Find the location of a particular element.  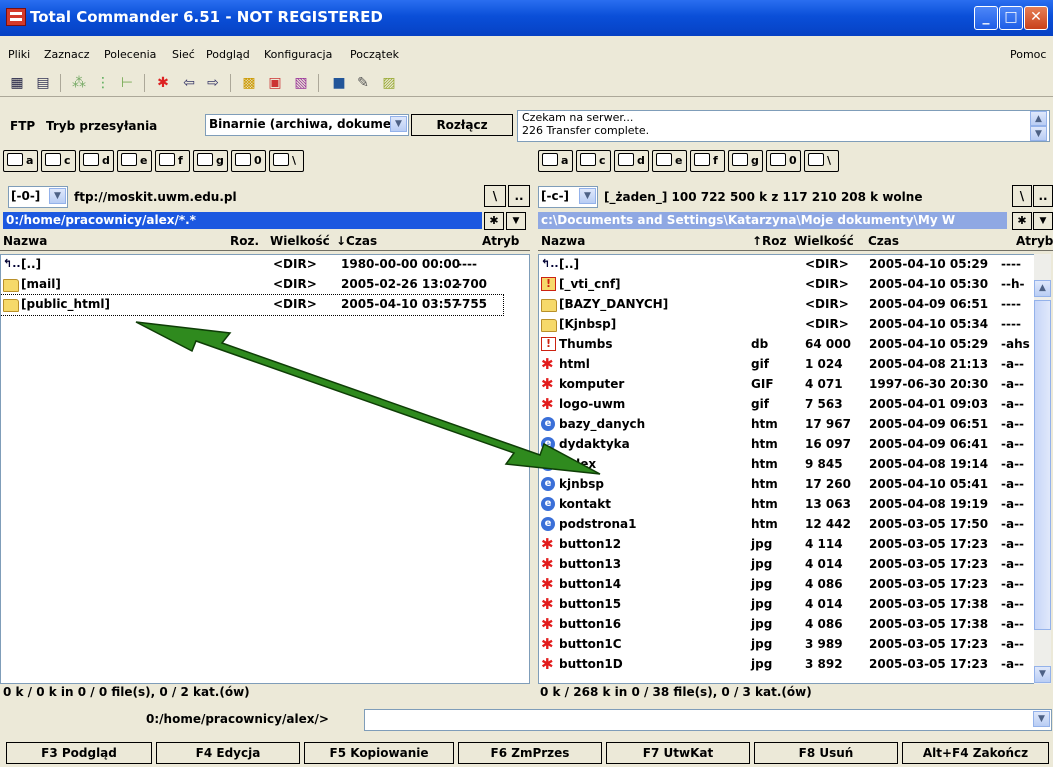

annotation-arrow is located at coordinates (368, 398).